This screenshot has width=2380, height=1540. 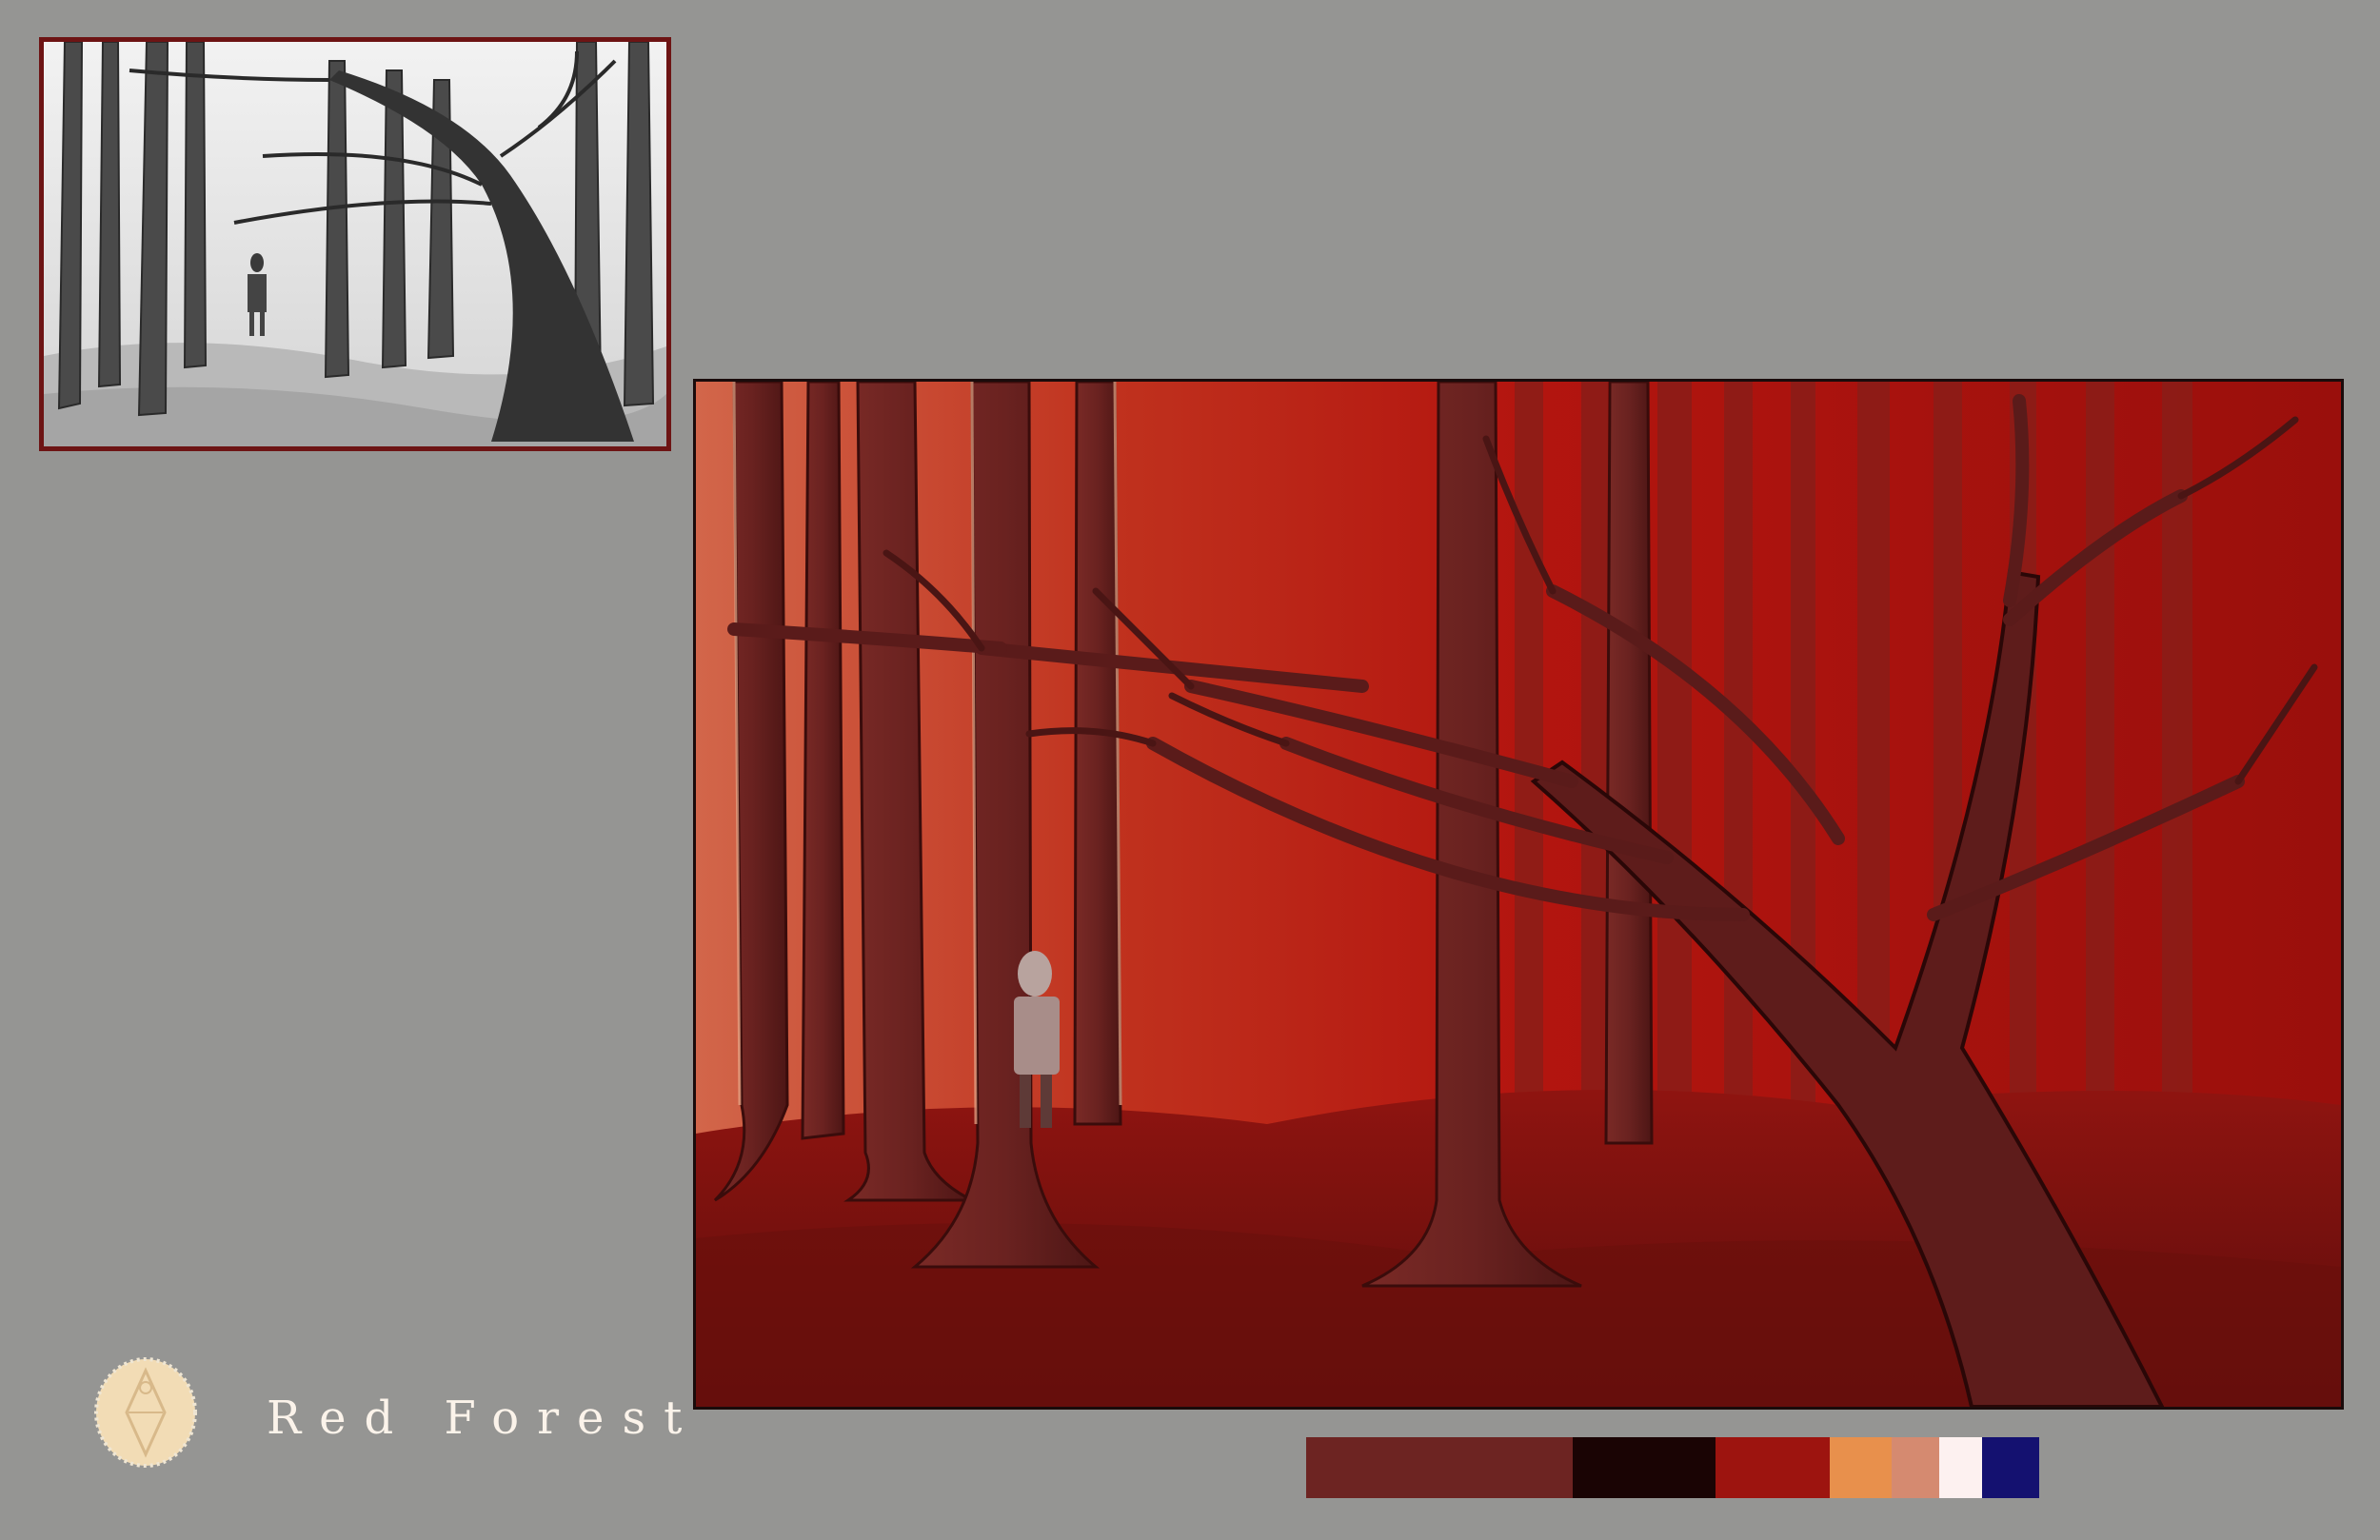 I want to click on artwork-title: Red Forest, so click(x=484, y=1418).